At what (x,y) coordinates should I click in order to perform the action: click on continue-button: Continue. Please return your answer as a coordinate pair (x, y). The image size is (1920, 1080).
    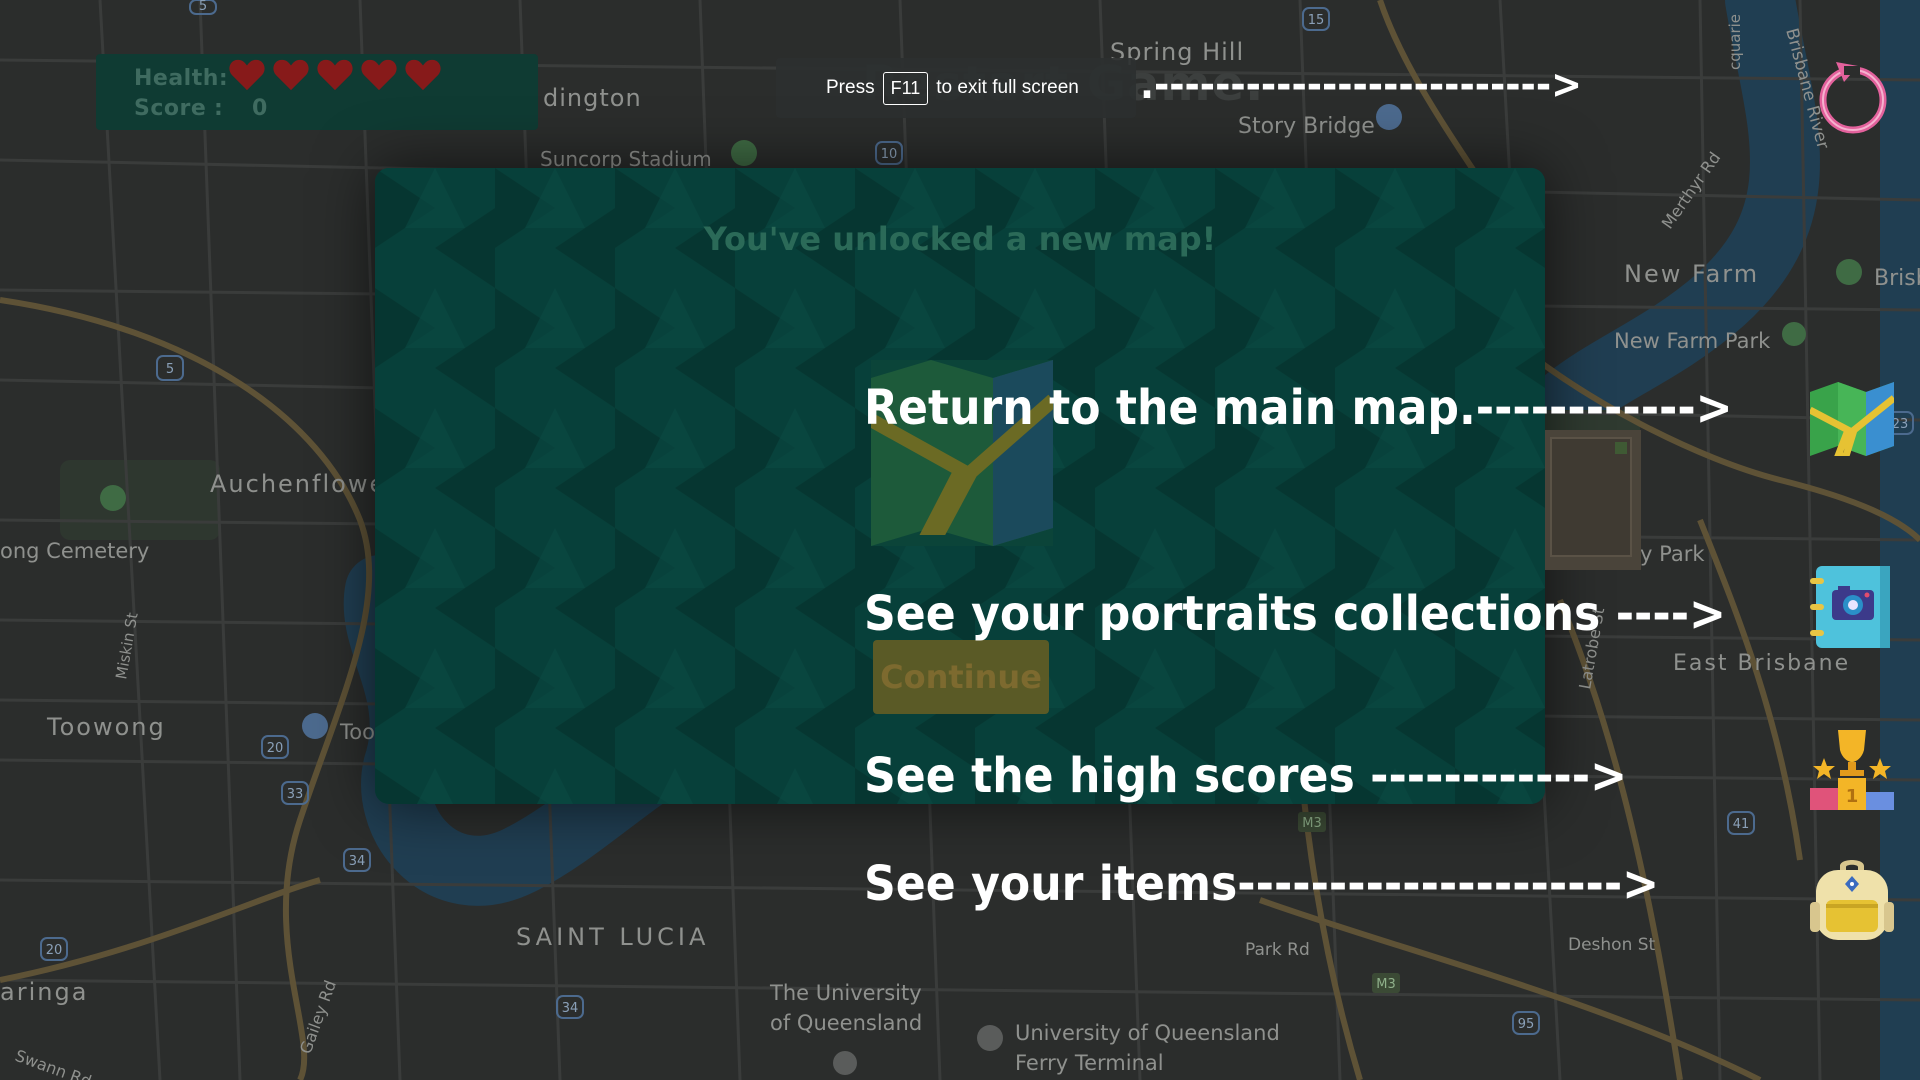
    Looking at the image, I should click on (961, 677).